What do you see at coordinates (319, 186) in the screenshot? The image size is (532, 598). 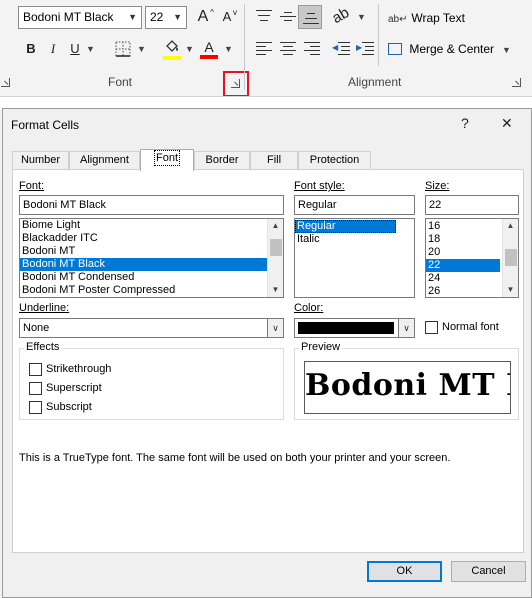 I see `font-style-label: Font style:` at bounding box center [319, 186].